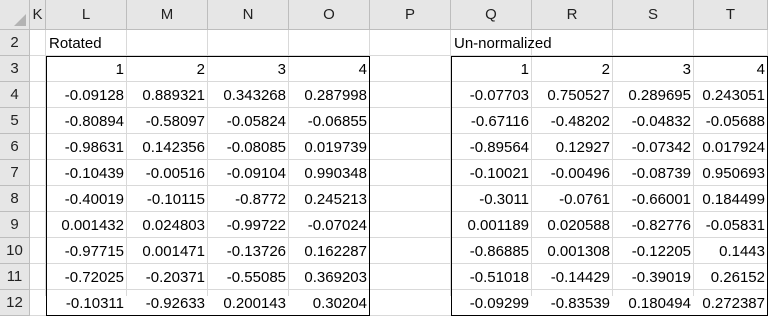  I want to click on right-block-value-cell: 0.180494, so click(653, 303).